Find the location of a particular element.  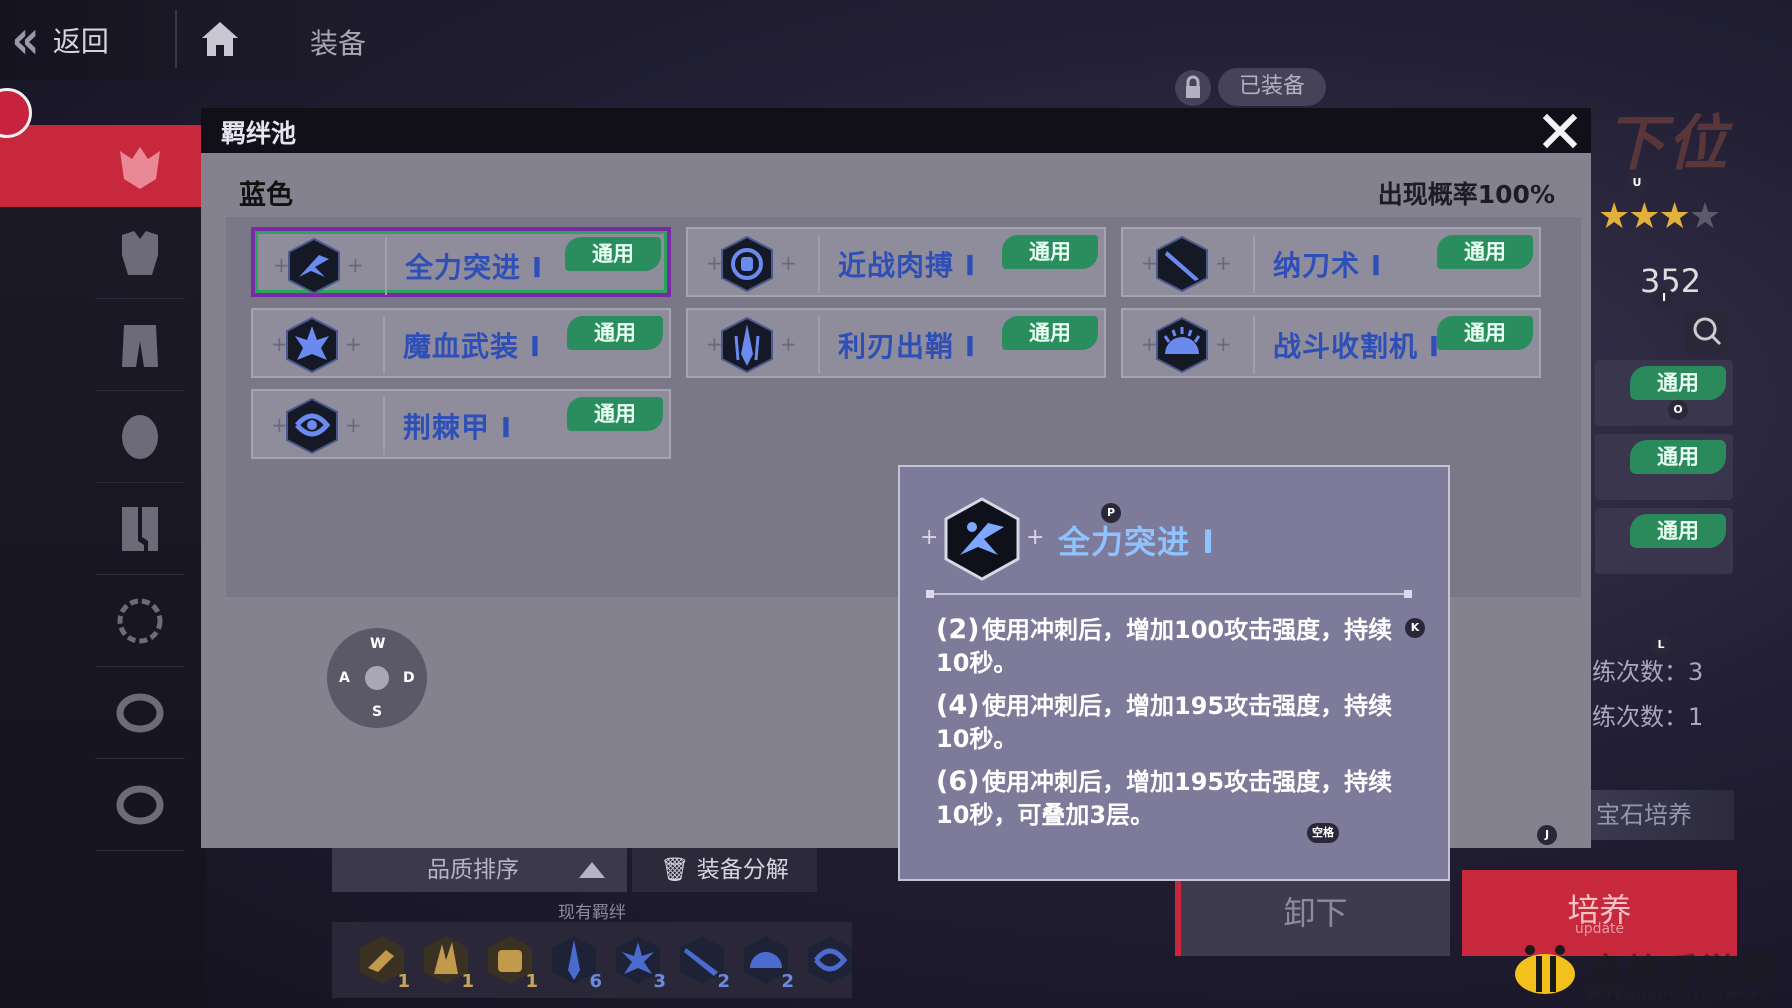

owned-count: 6 is located at coordinates (595, 981).